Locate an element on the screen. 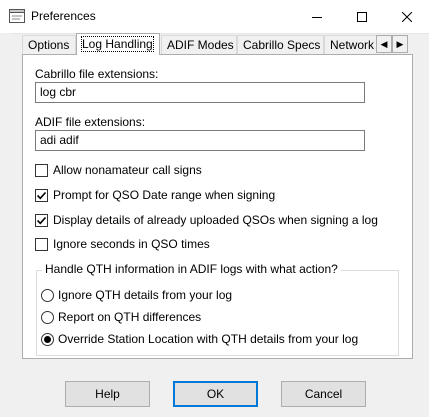 Image resolution: width=429 pixels, height=417 pixels. adif-extensions-label: ADIF file extensions: is located at coordinates (90, 122).